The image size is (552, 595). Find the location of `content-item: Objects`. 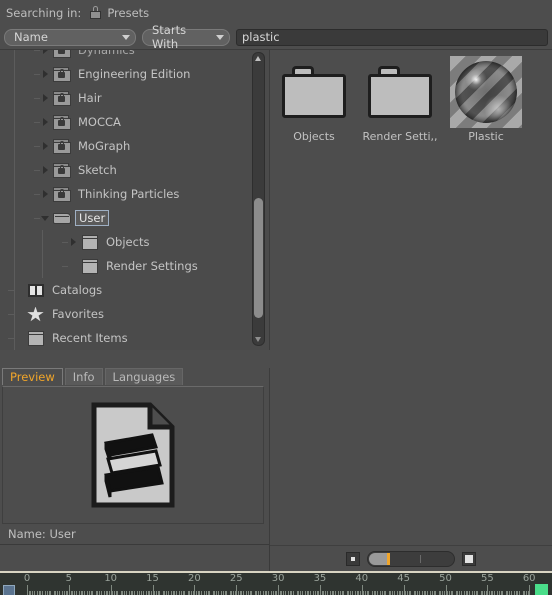

content-item: Objects is located at coordinates (314, 99).